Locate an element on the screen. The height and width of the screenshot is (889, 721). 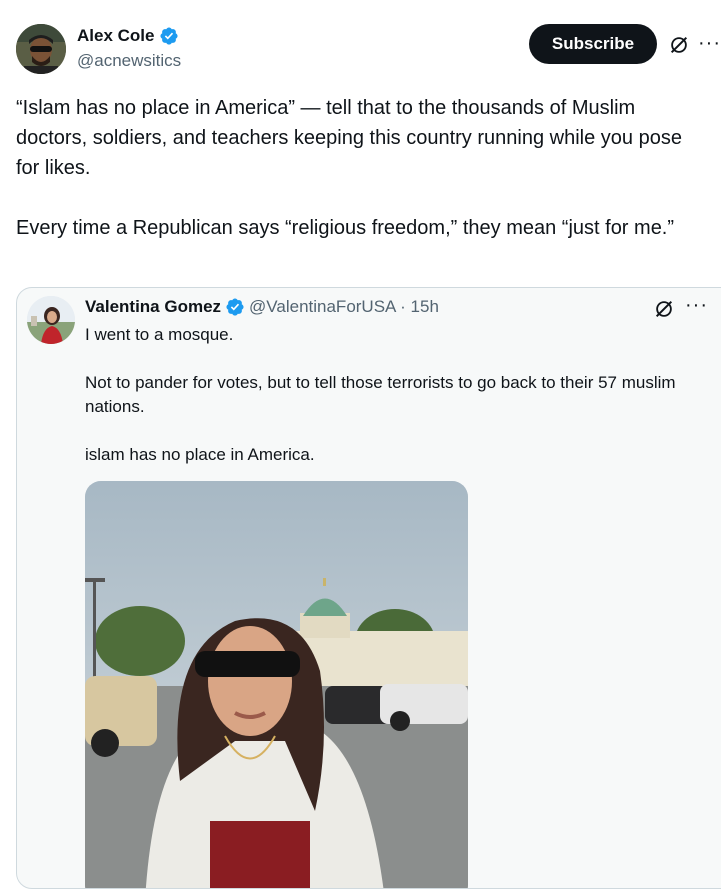
quoted-author-name: Valentina Gomez is located at coordinates (153, 307).